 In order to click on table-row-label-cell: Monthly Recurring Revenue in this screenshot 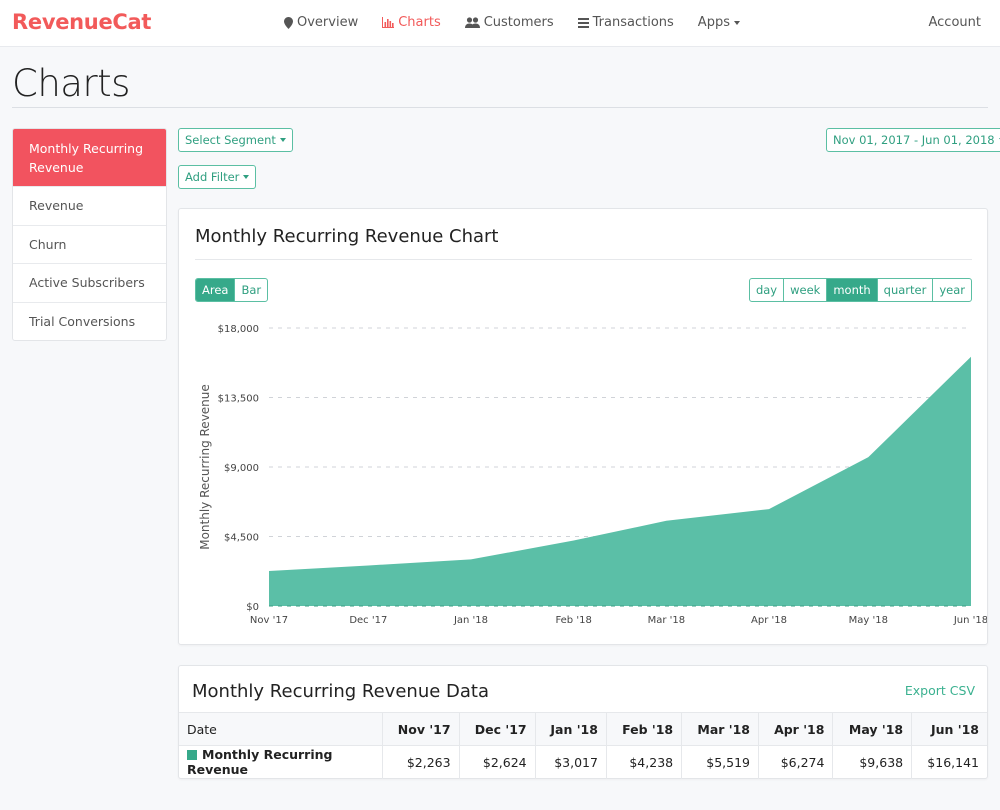, I will do `click(280, 762)`.